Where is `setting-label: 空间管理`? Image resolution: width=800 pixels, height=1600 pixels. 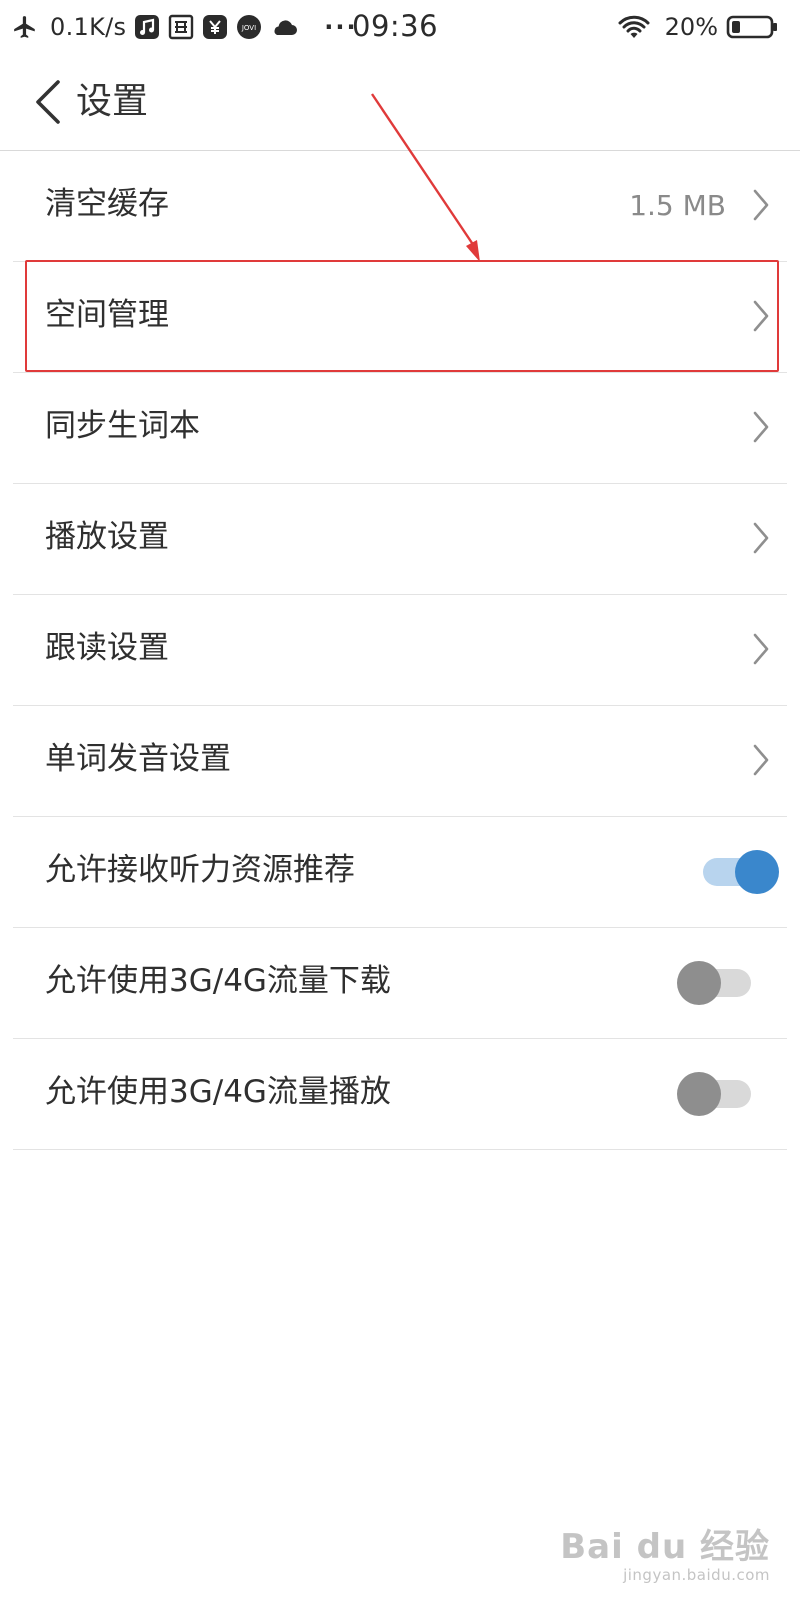
setting-label: 空间管理 is located at coordinates (107, 315).